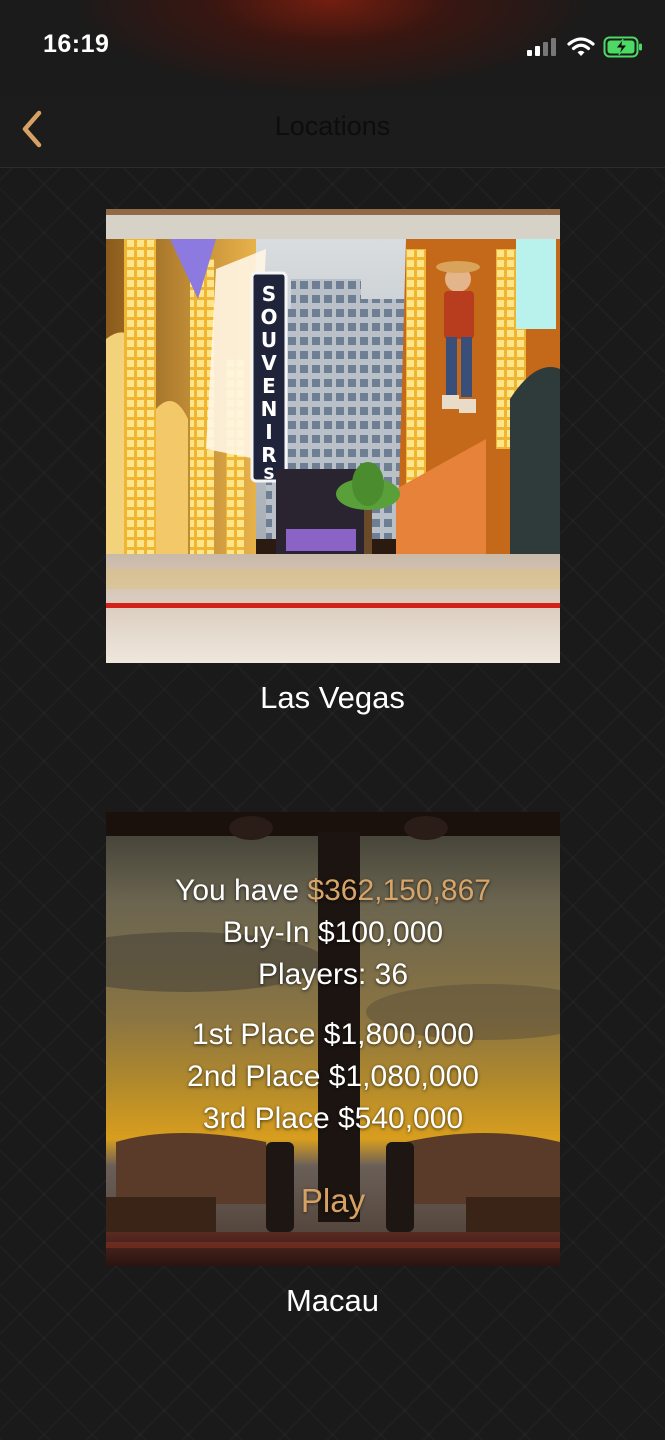 This screenshot has height=1440, width=665. I want to click on svg-text: N, so click(269, 409).